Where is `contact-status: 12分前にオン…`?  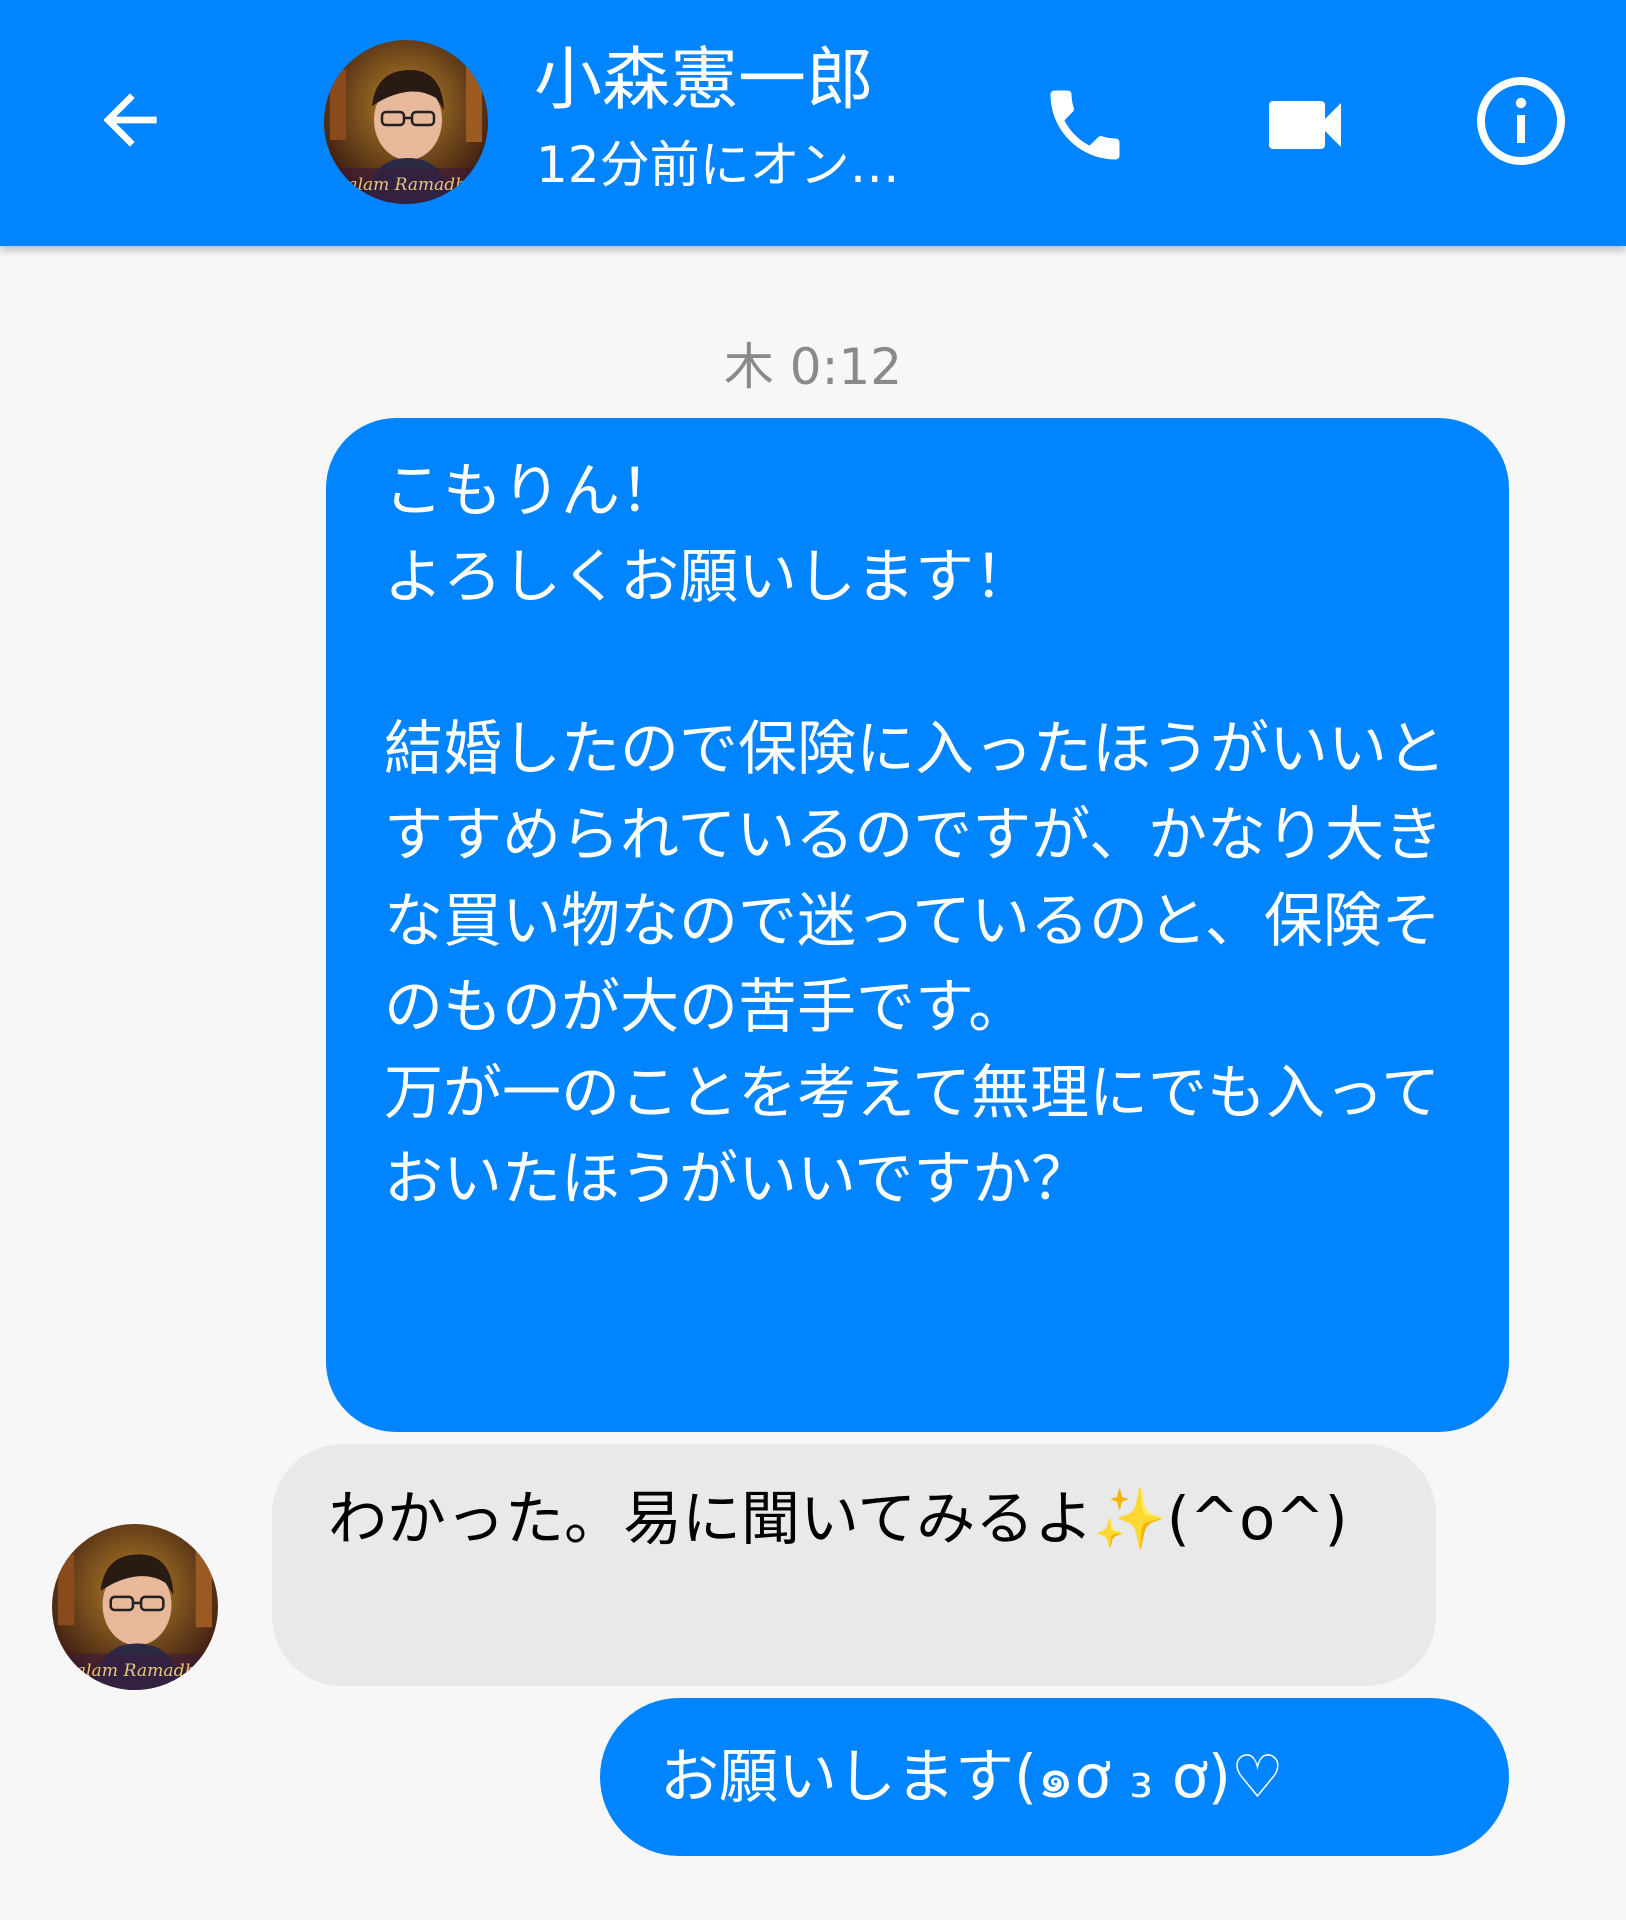 contact-status: 12分前にオン… is located at coordinates (718, 165).